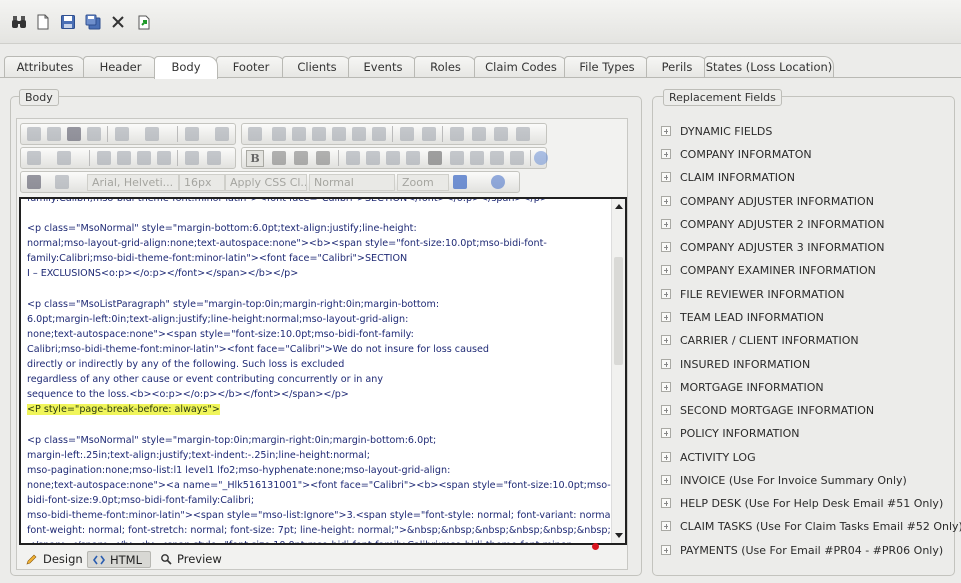 The width and height of the screenshot is (961, 583). What do you see at coordinates (94, 134) in the screenshot?
I see `spellcheck-icon` at bounding box center [94, 134].